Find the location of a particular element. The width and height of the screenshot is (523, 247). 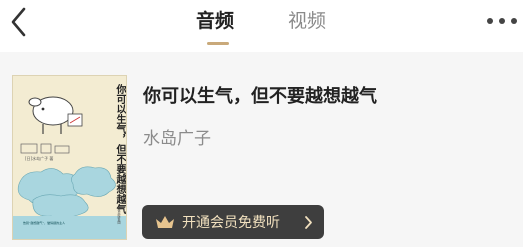

cover-publisher: 中信出版集团 is located at coordinates (119, 215).